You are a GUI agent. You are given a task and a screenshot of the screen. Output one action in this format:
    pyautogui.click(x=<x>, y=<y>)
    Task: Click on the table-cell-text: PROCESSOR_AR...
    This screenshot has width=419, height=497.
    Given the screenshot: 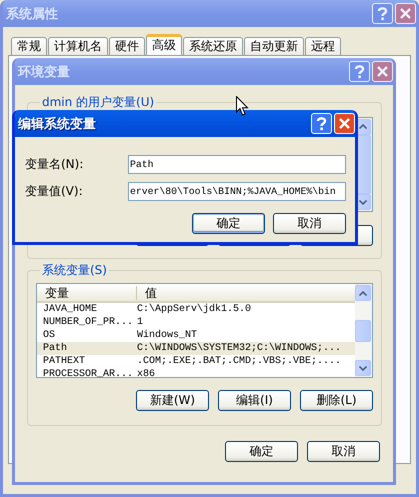 What is the action you would take?
    pyautogui.click(x=88, y=372)
    